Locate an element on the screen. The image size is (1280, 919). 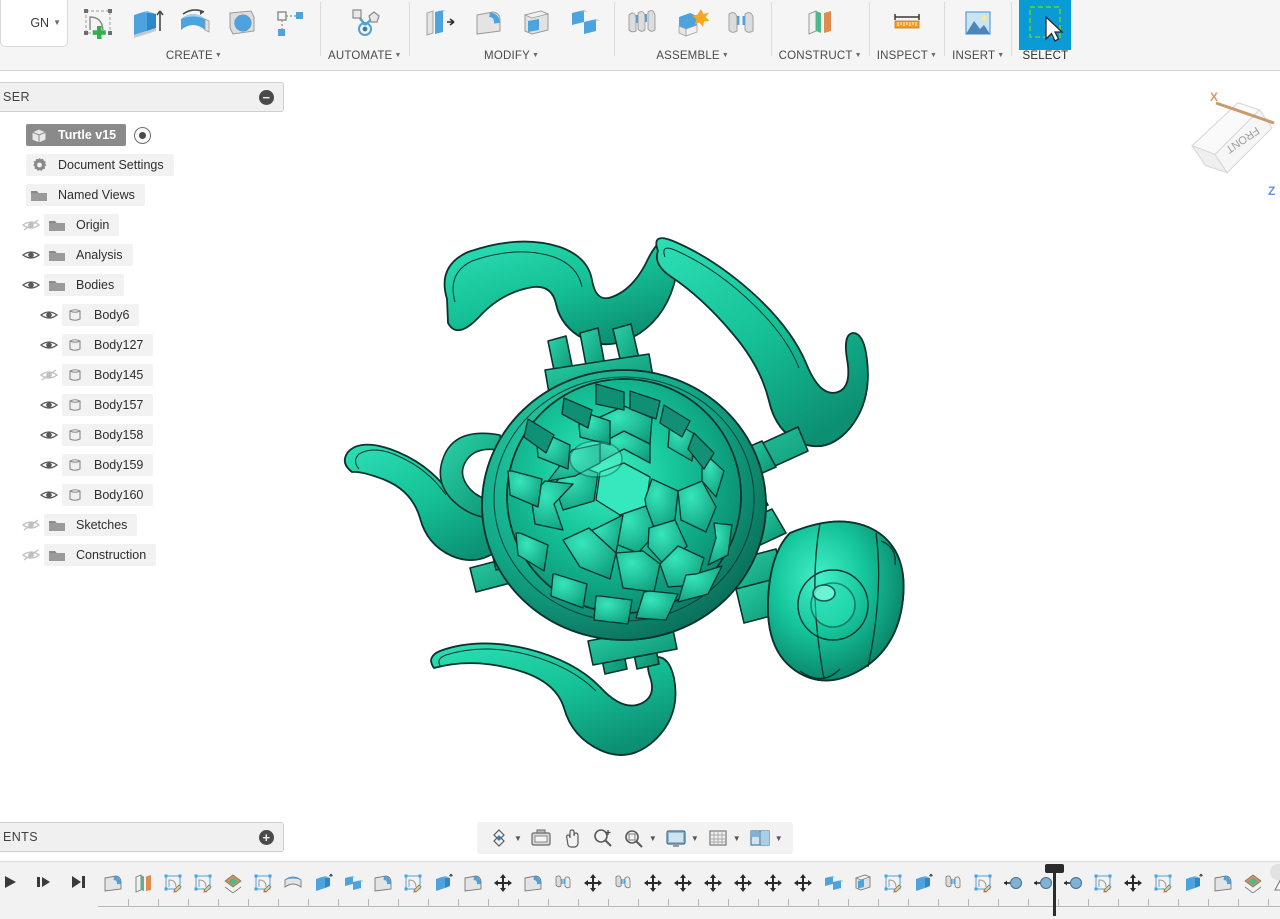
zoom-icon is located at coordinates (603, 838).